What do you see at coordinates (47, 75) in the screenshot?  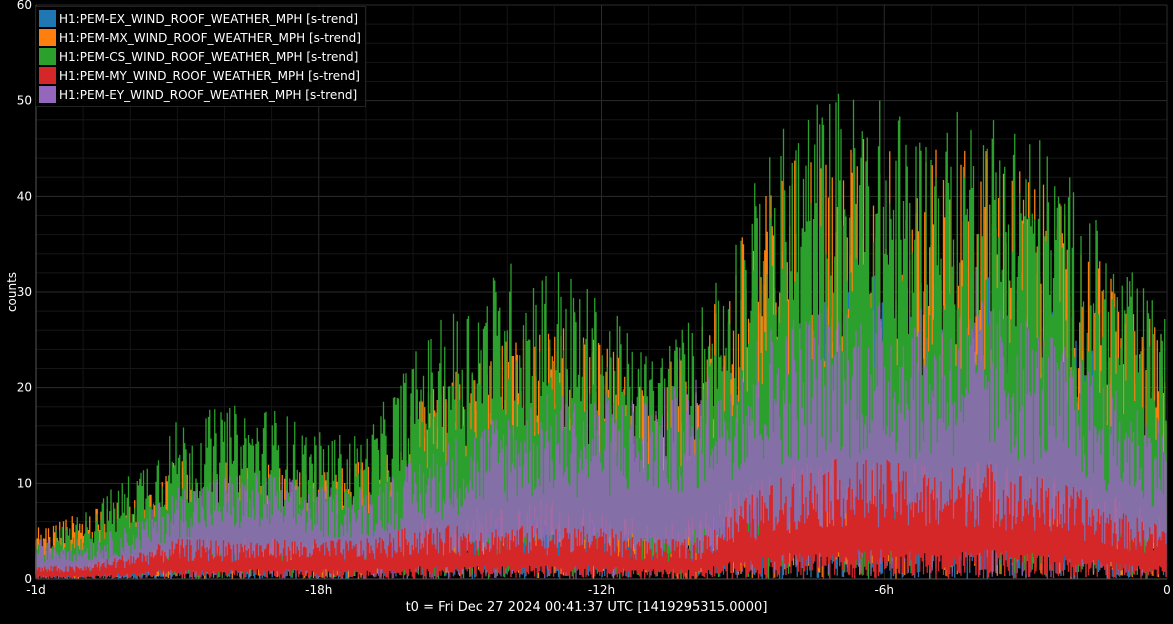 I see `legend-swatch-my` at bounding box center [47, 75].